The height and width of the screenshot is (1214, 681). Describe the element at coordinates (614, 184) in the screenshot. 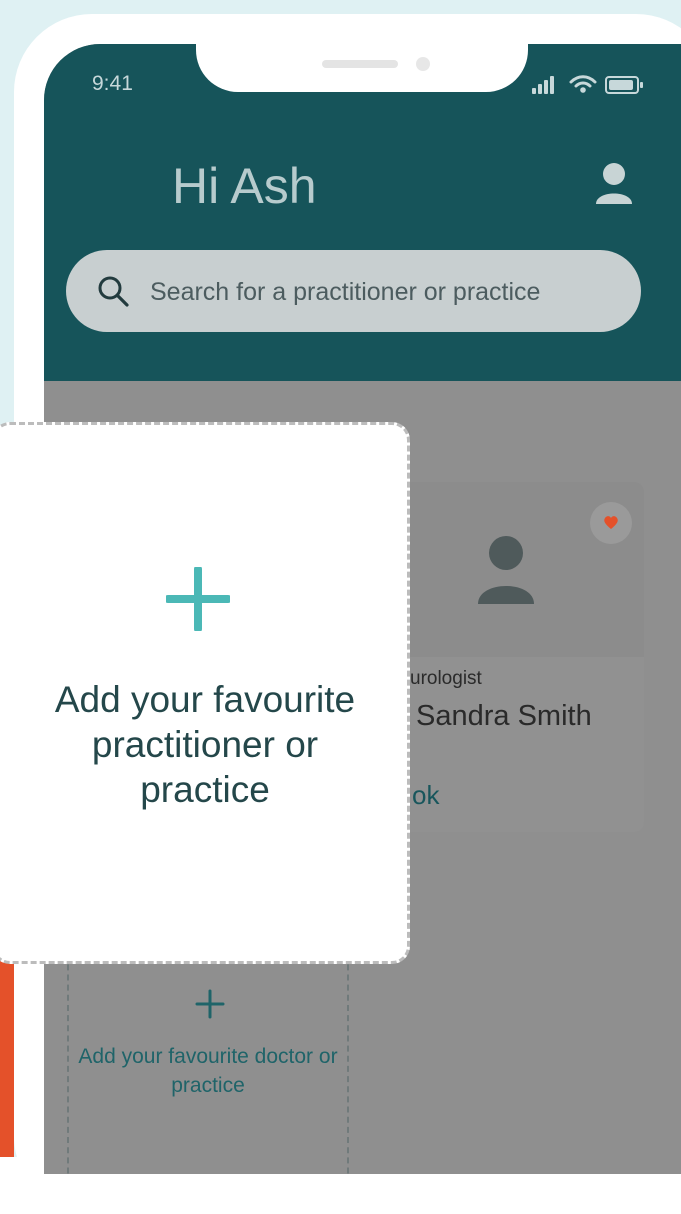

I see `profile-icon` at that location.